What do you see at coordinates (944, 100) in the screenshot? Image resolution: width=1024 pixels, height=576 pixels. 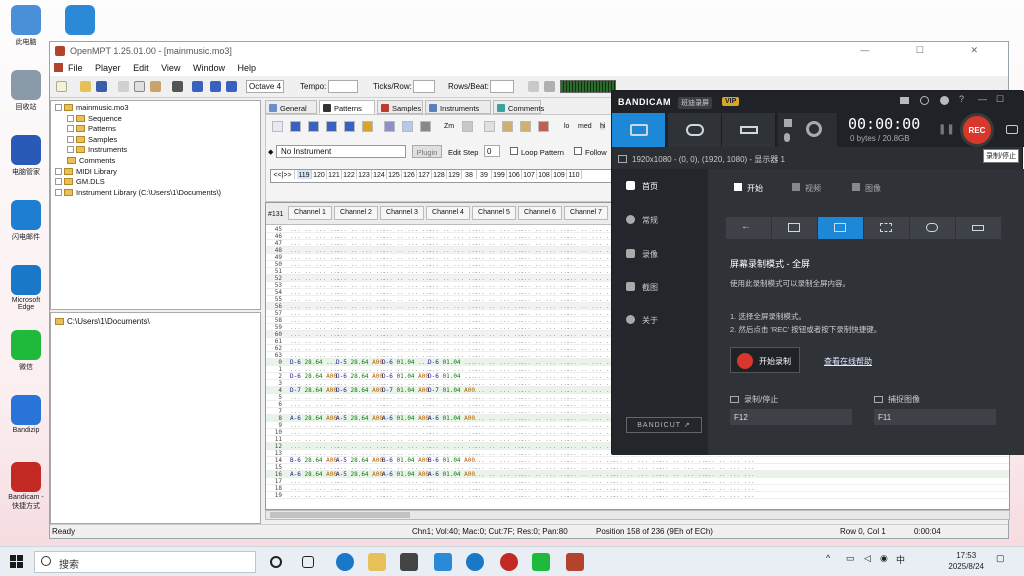 I see `settings-icon` at bounding box center [944, 100].